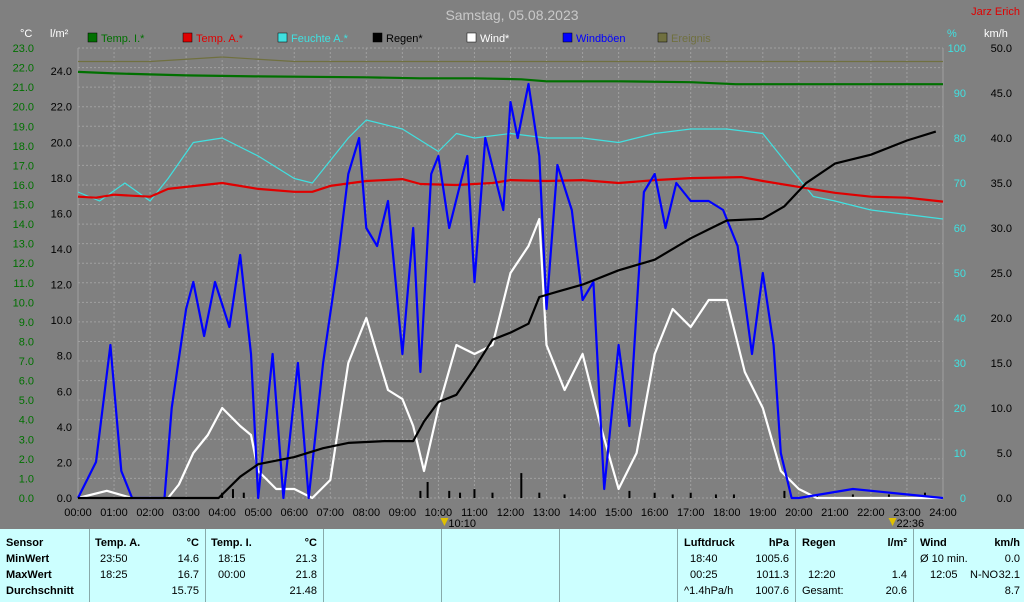 The width and height of the screenshot is (1024, 602). Describe the element at coordinates (960, 319) in the screenshot. I see `y-tick-pct: 40` at that location.